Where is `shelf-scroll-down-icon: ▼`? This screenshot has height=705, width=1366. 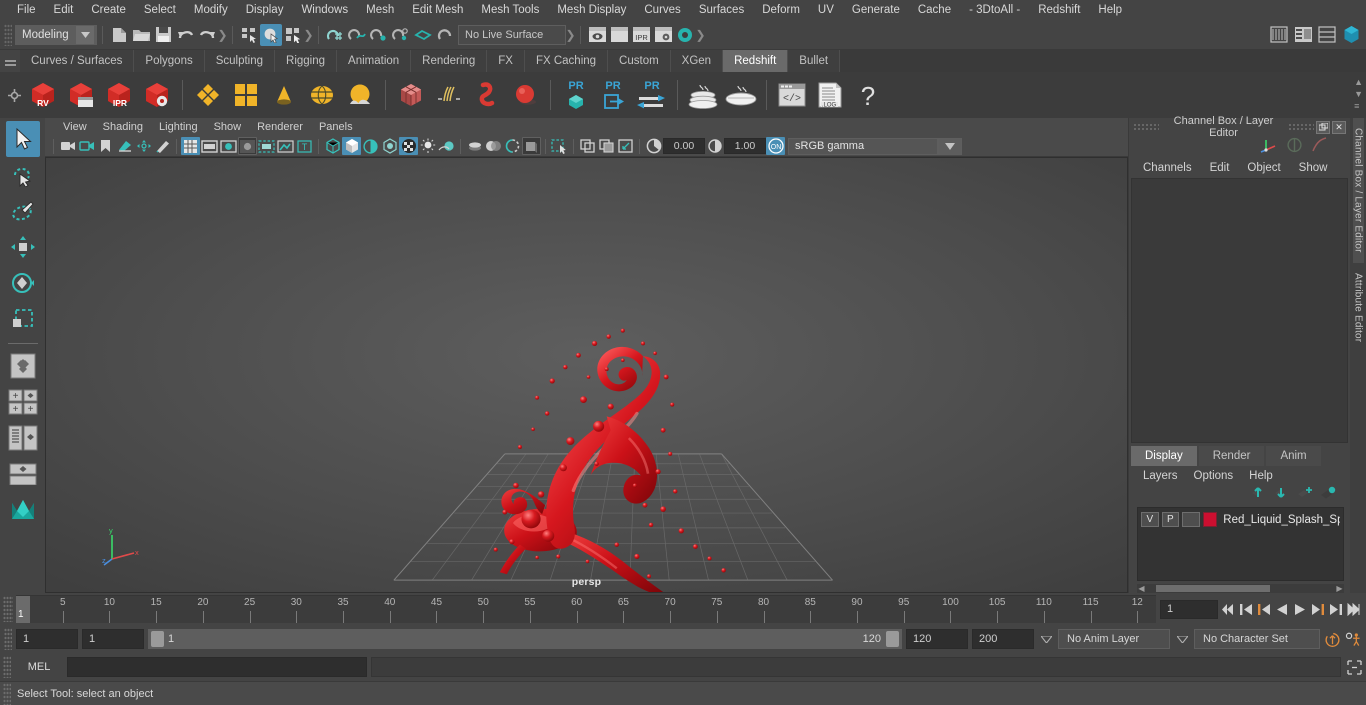 shelf-scroll-down-icon: ▼ is located at coordinates (1358, 94).